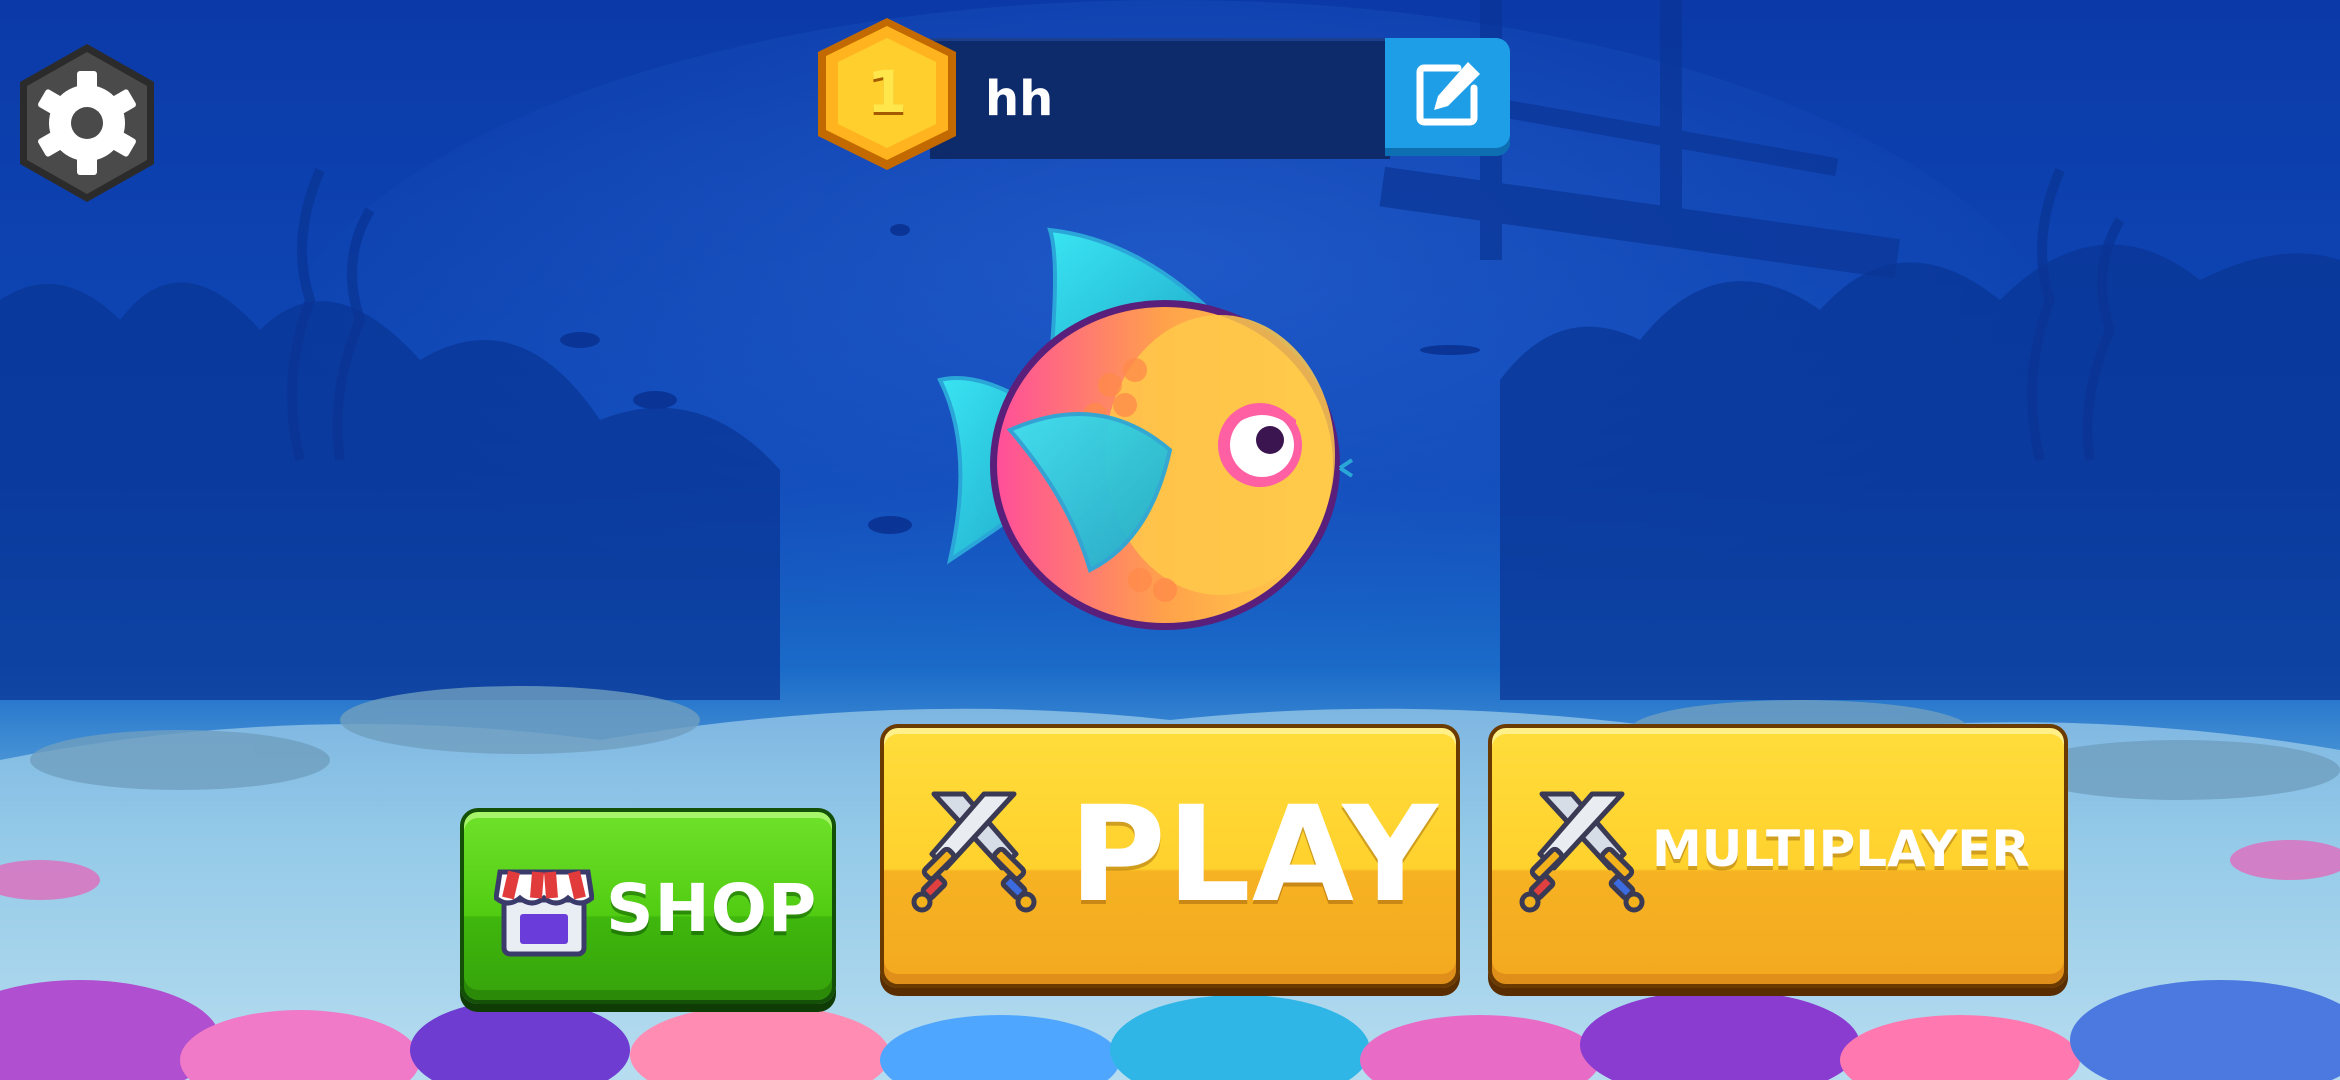 The image size is (2340, 1080). What do you see at coordinates (1254, 855) in the screenshot?
I see `play-label: PLAY` at bounding box center [1254, 855].